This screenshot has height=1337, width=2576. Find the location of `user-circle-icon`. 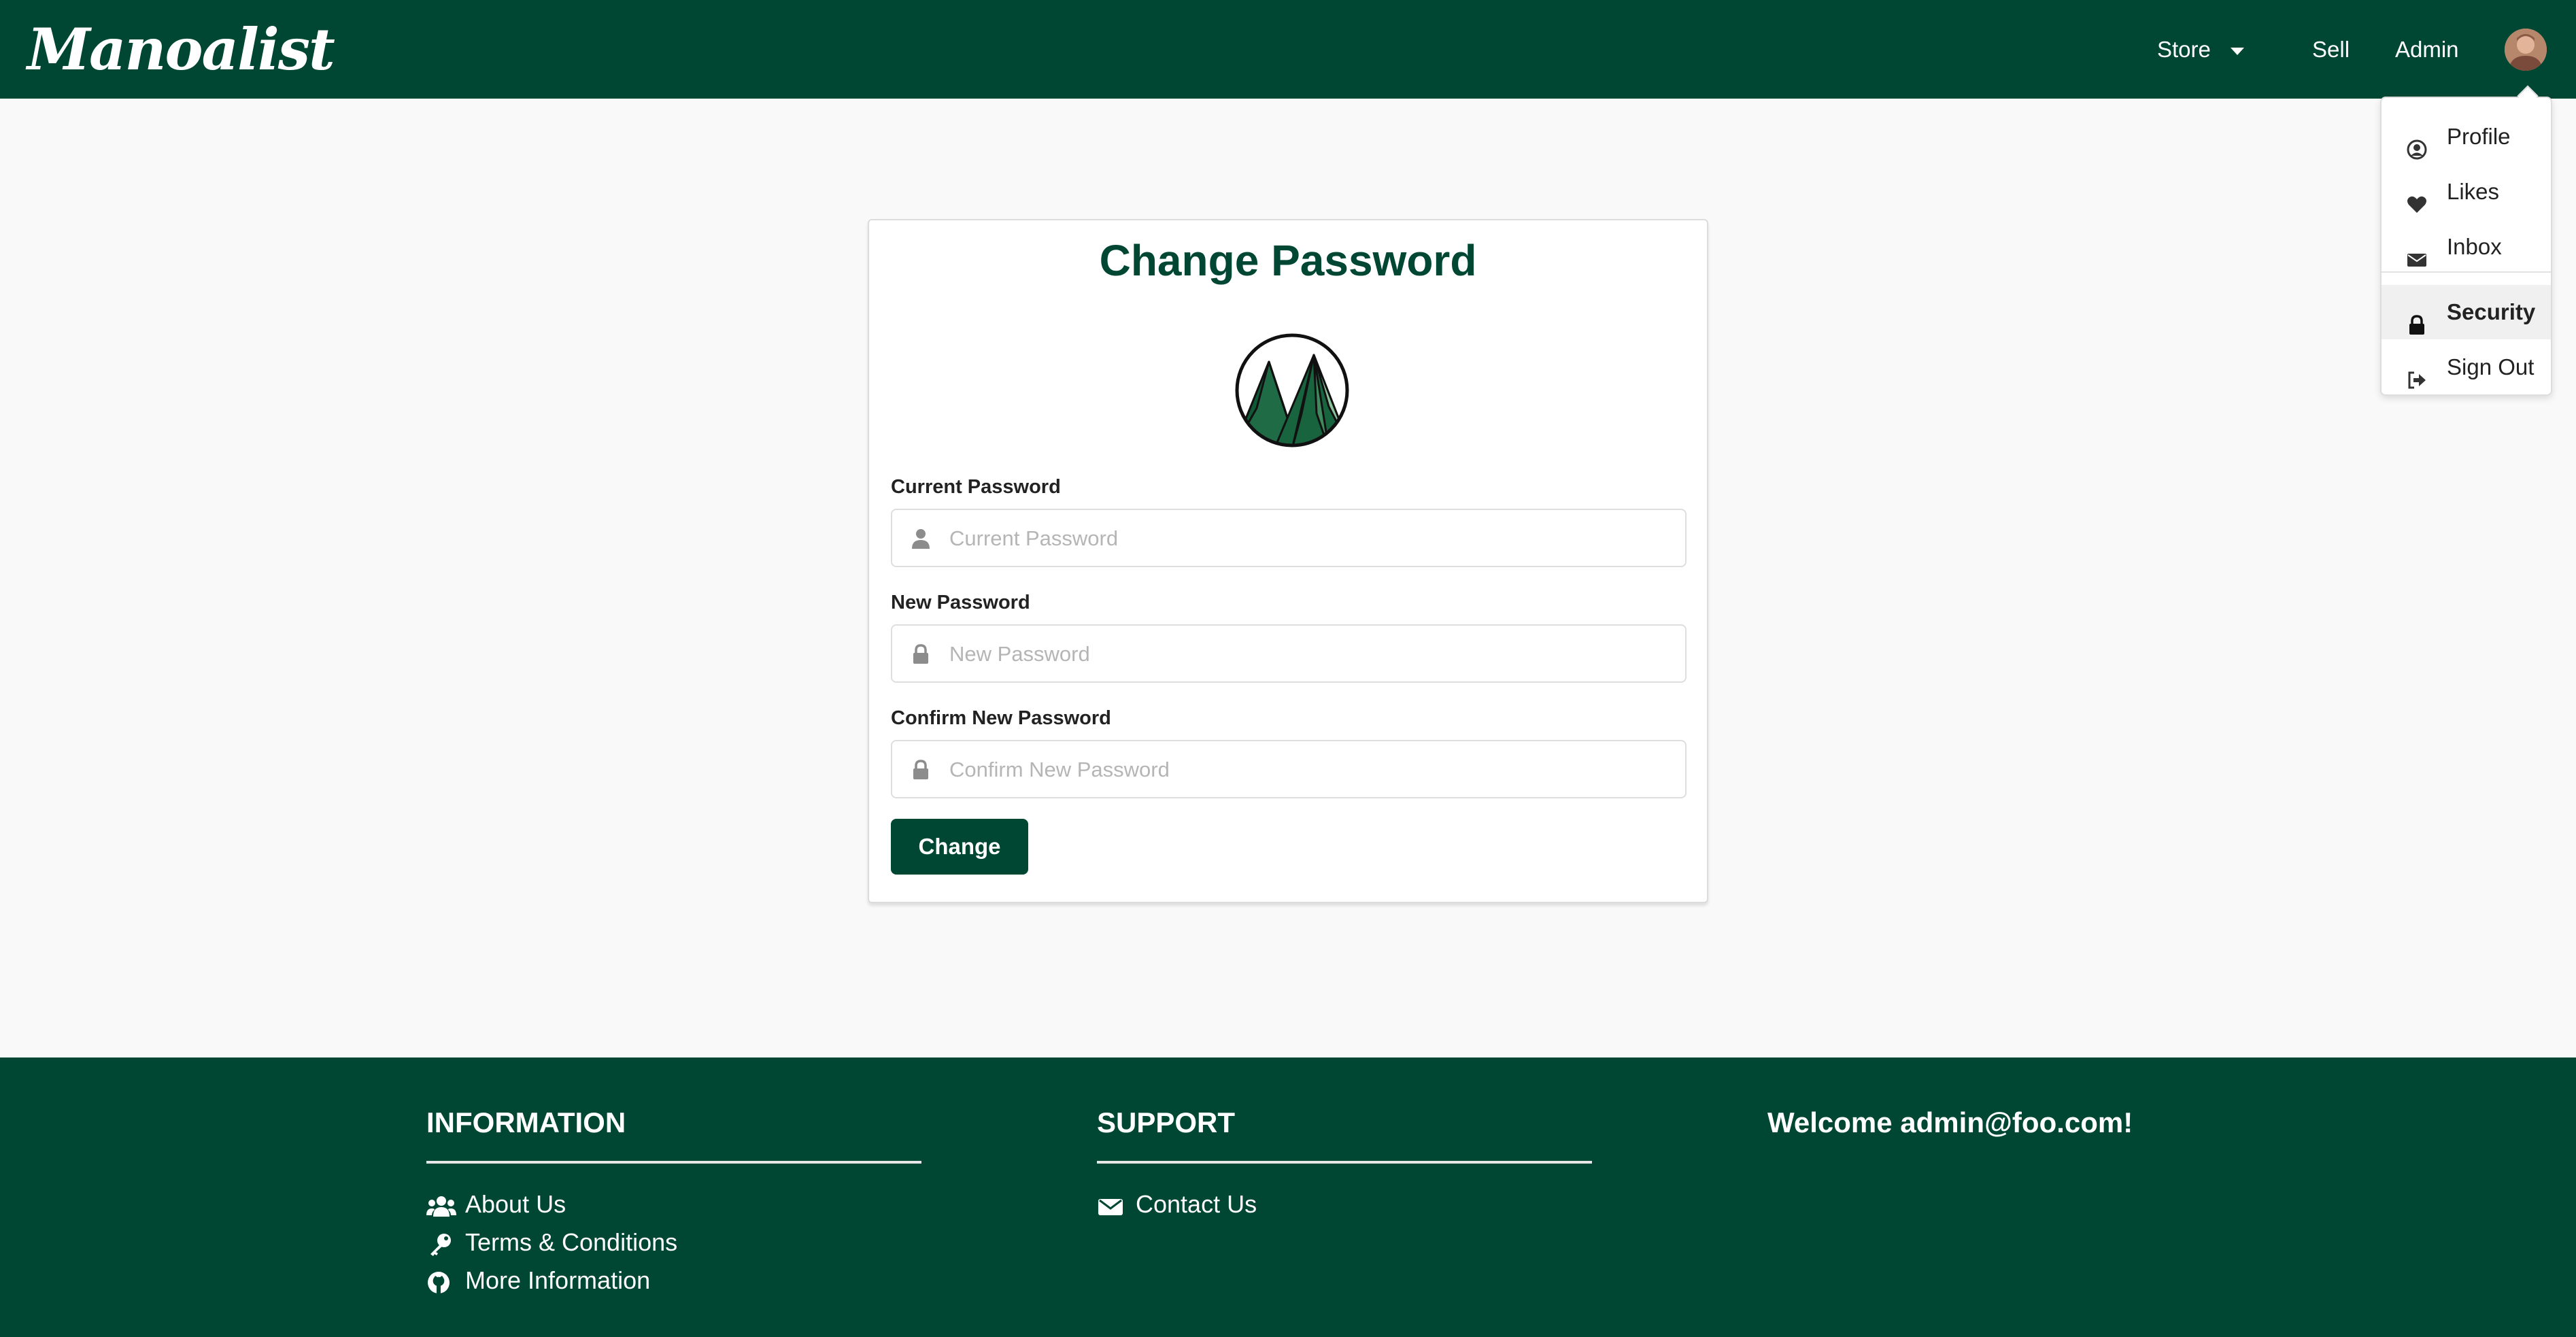

user-circle-icon is located at coordinates (2417, 143).